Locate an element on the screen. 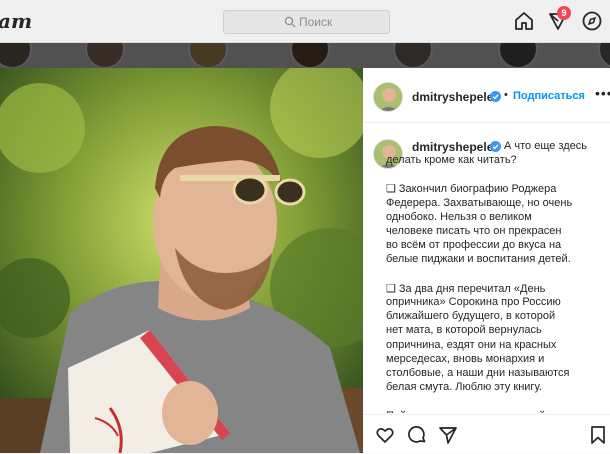 The width and height of the screenshot is (610, 454). instagram-logo: am is located at coordinates (16, 21).